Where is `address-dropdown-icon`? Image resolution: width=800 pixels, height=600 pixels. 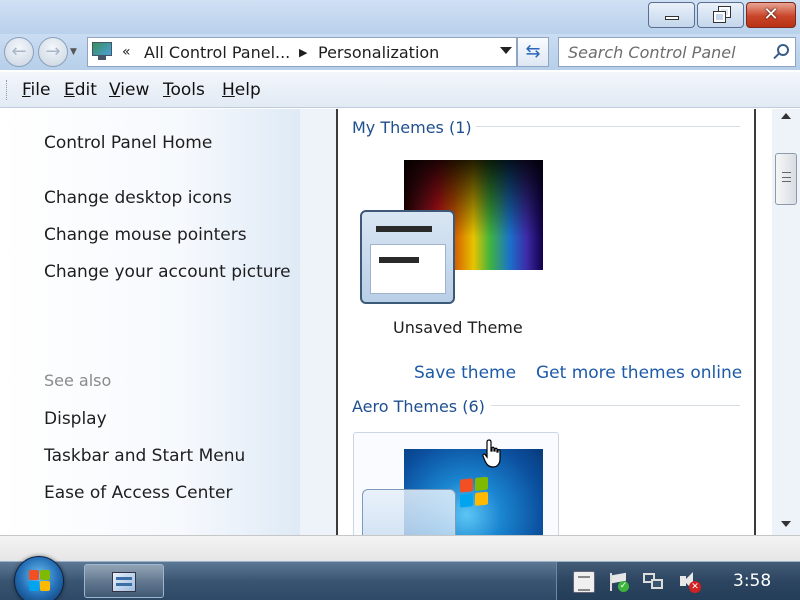
address-dropdown-icon is located at coordinates (506, 50).